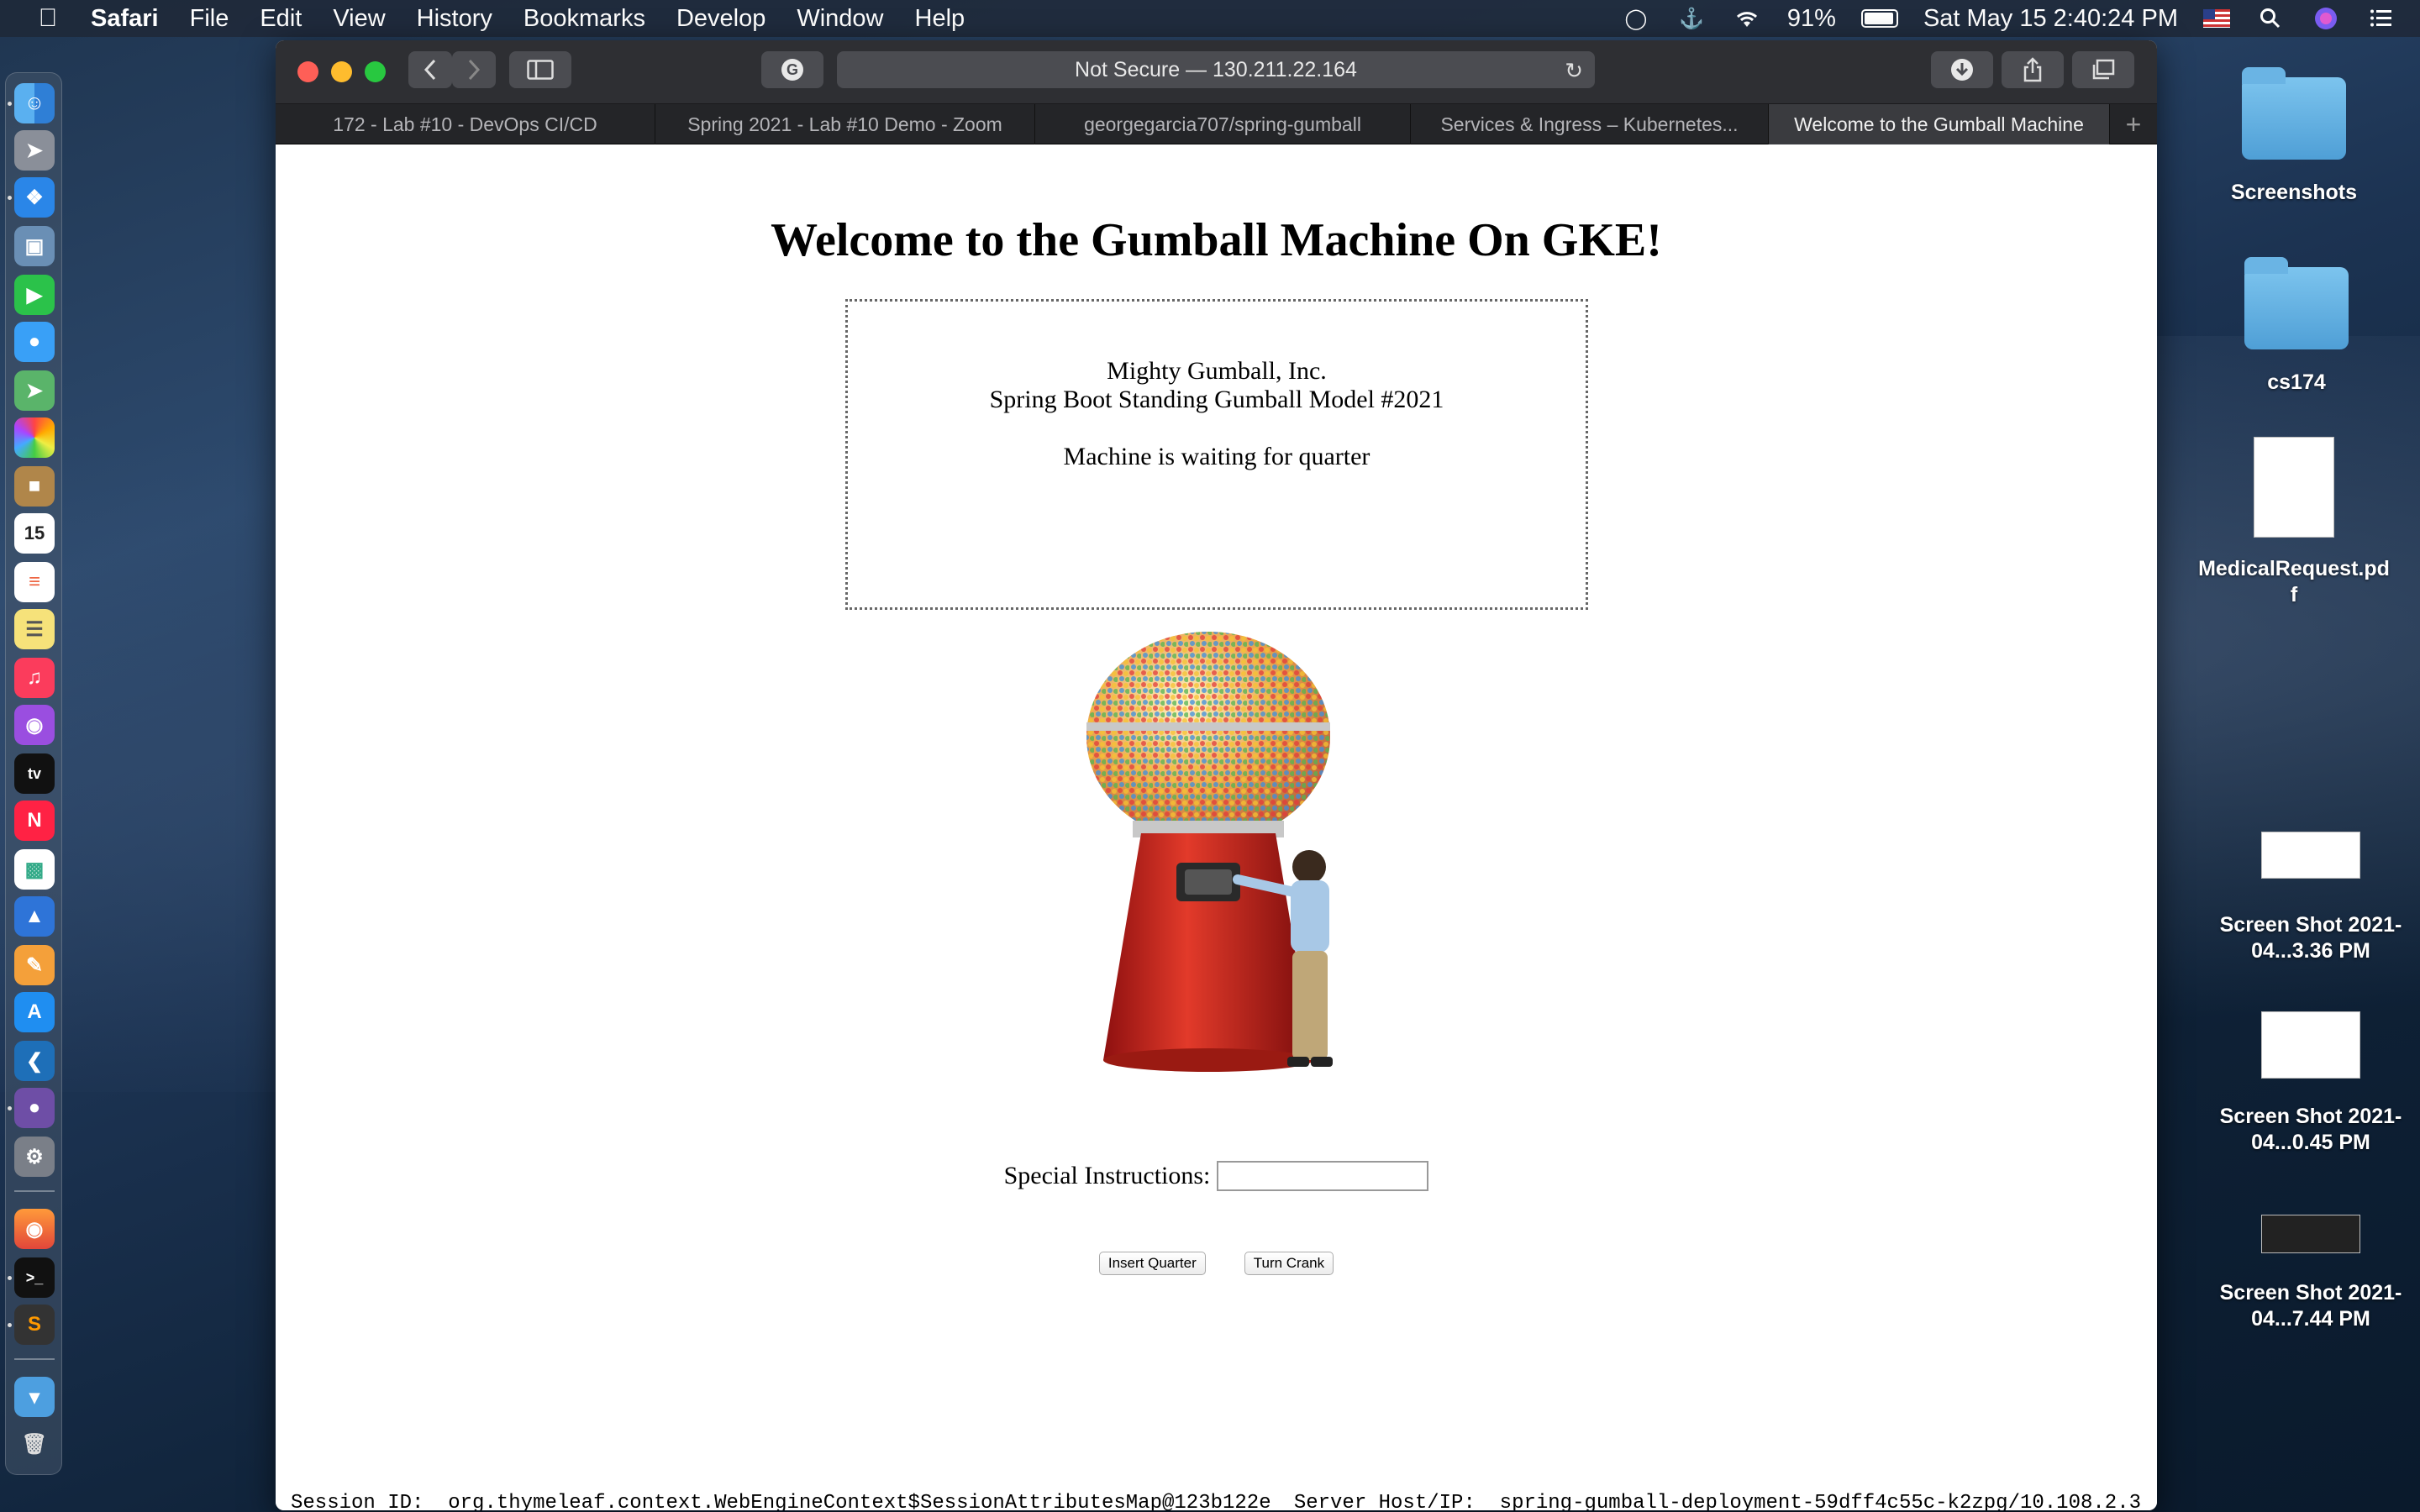  I want to click on sublime-text-icon: S, so click(34, 1325).